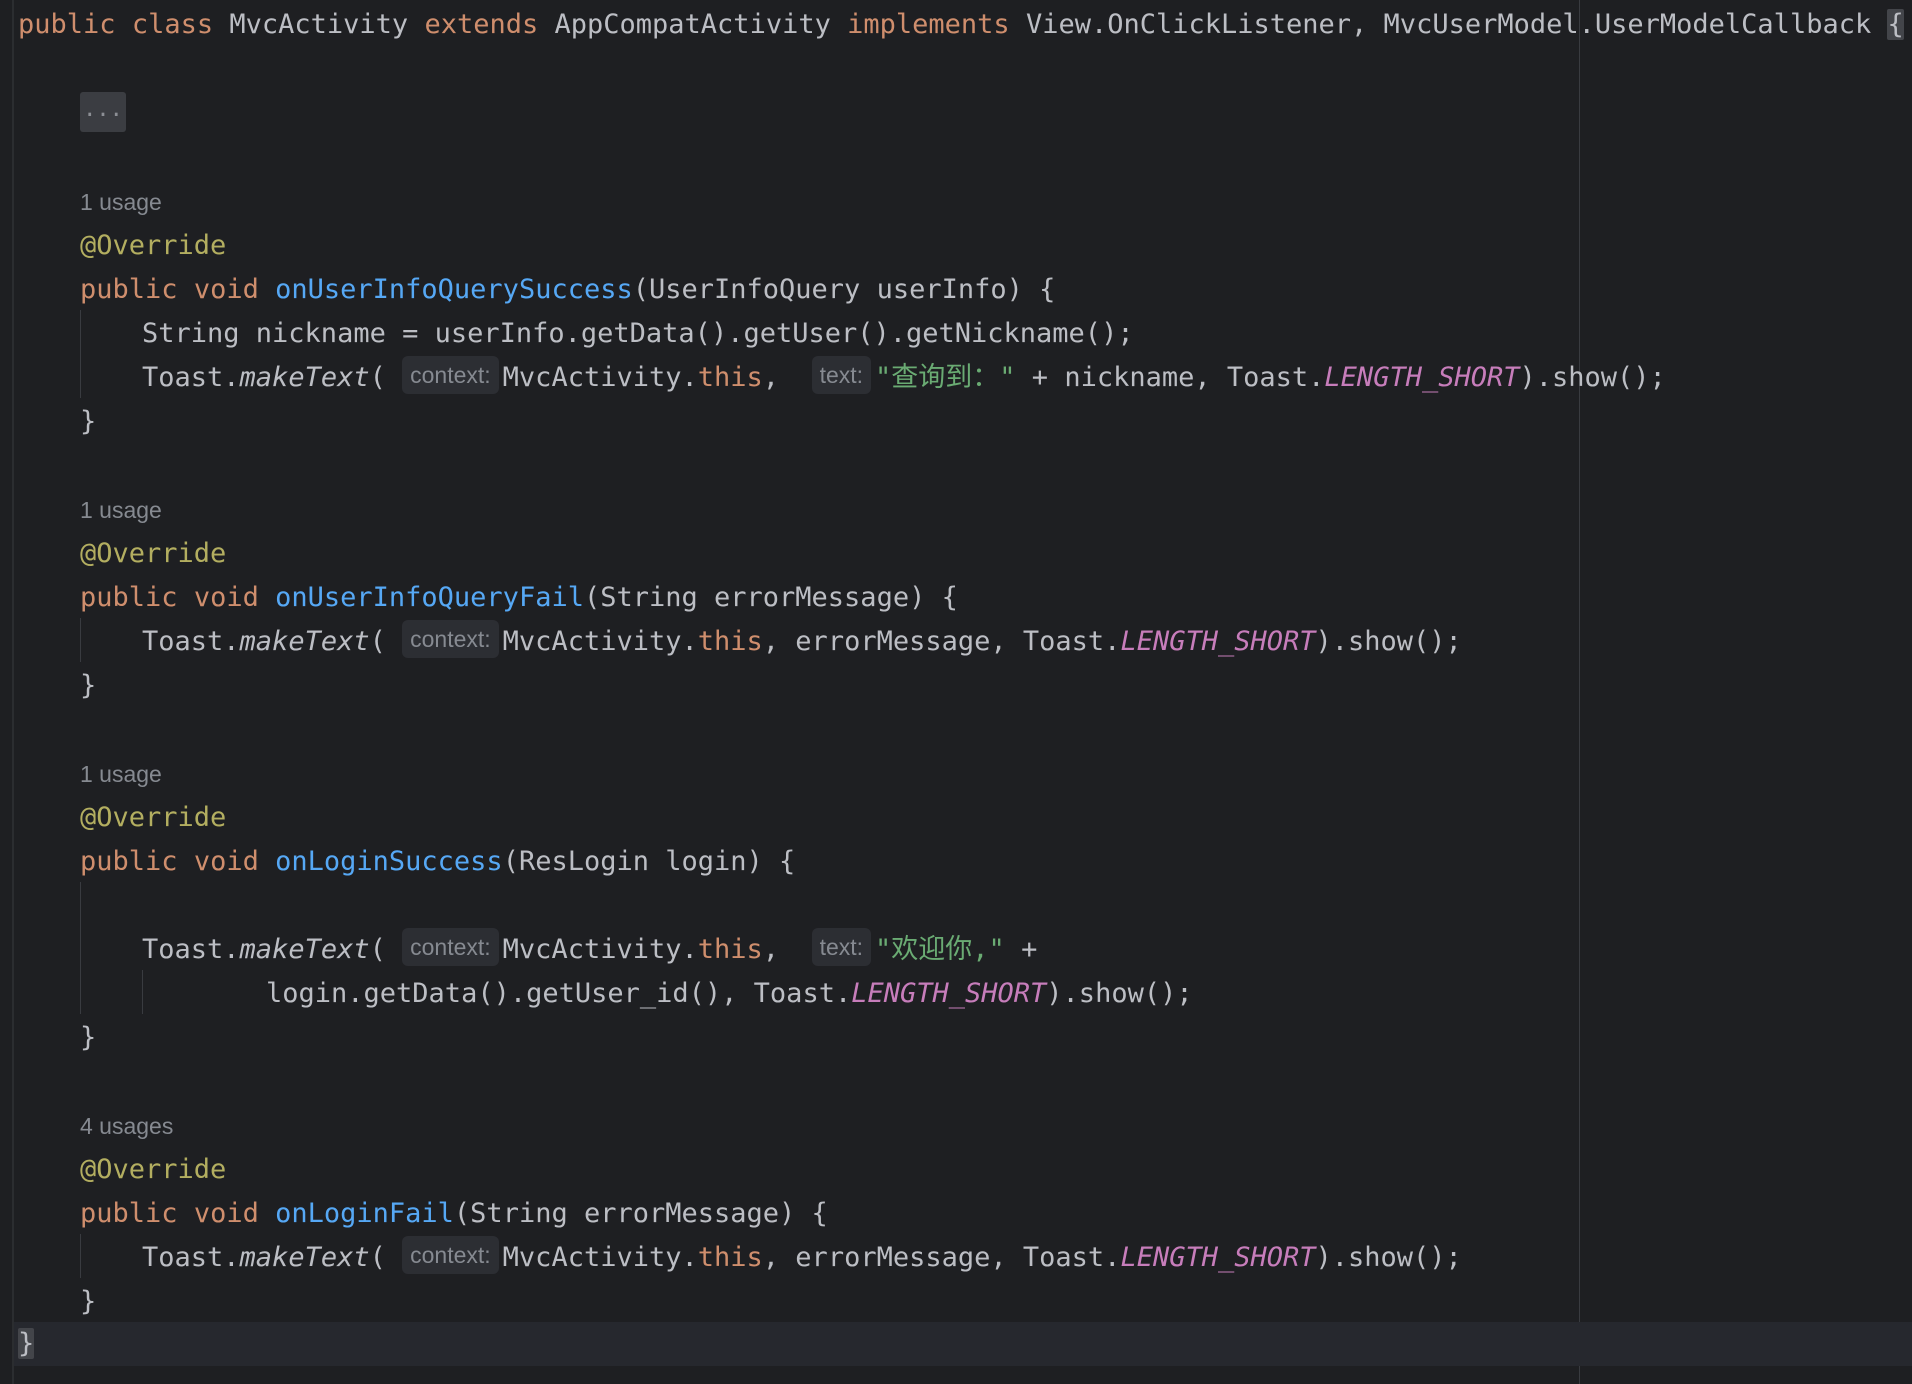 The image size is (1912, 1384). I want to click on class-closing-line: }, so click(26, 1344).